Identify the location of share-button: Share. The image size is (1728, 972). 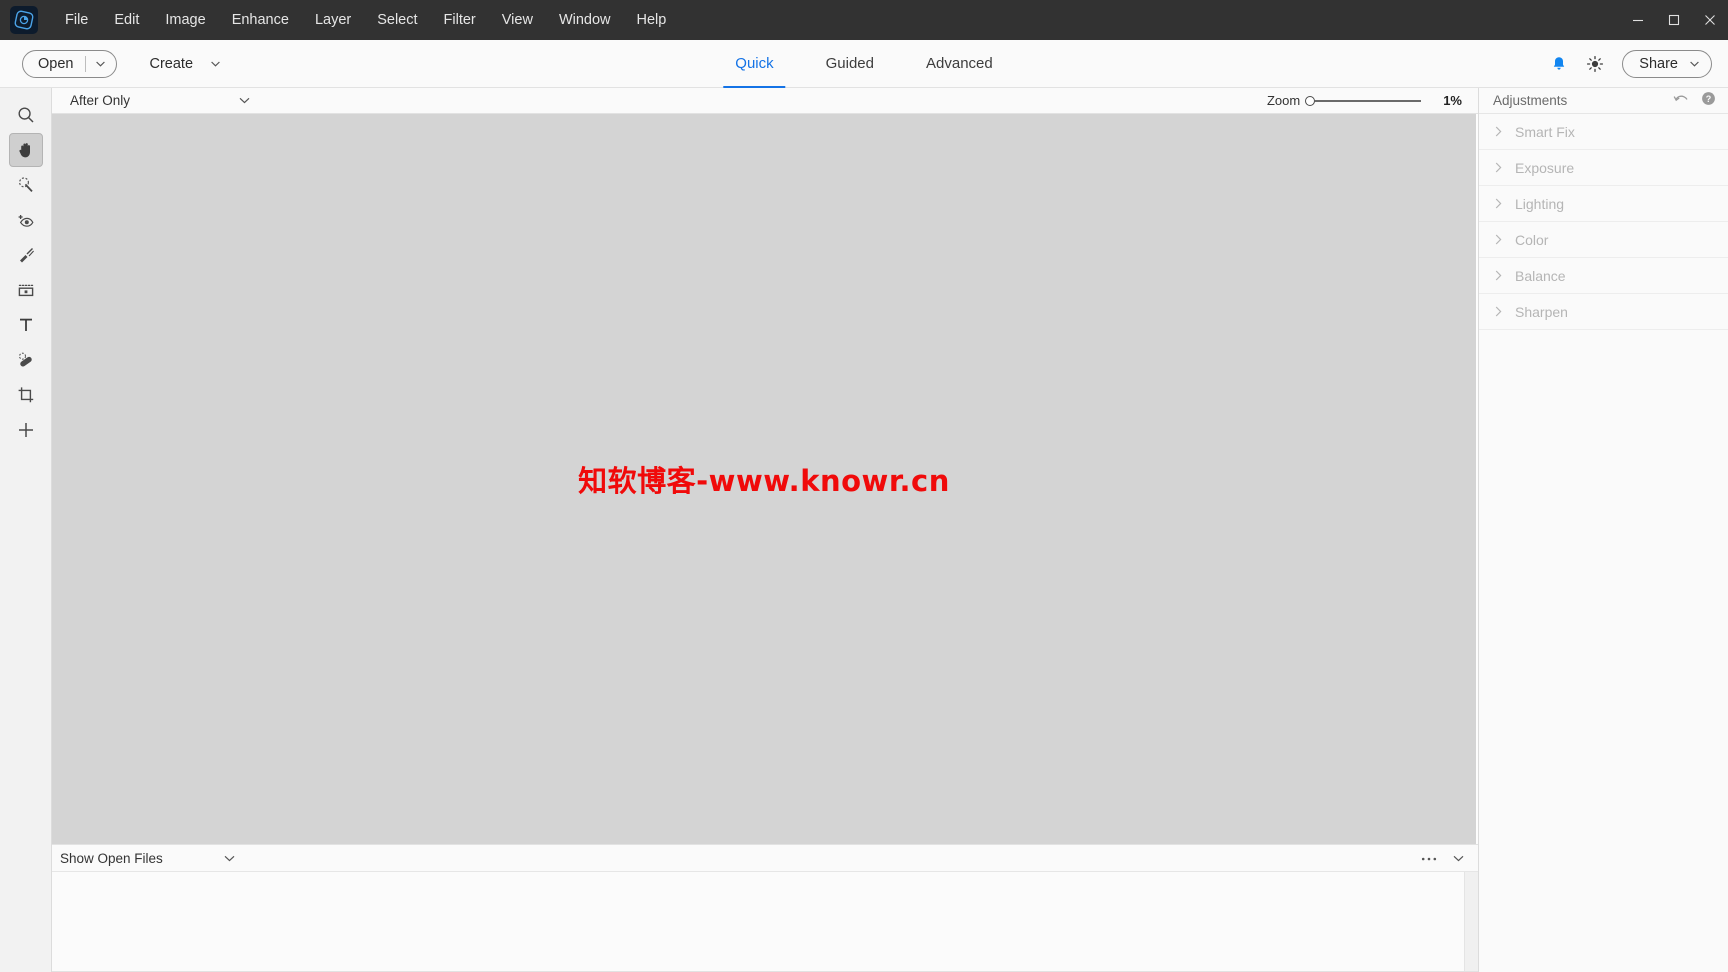
(1667, 64).